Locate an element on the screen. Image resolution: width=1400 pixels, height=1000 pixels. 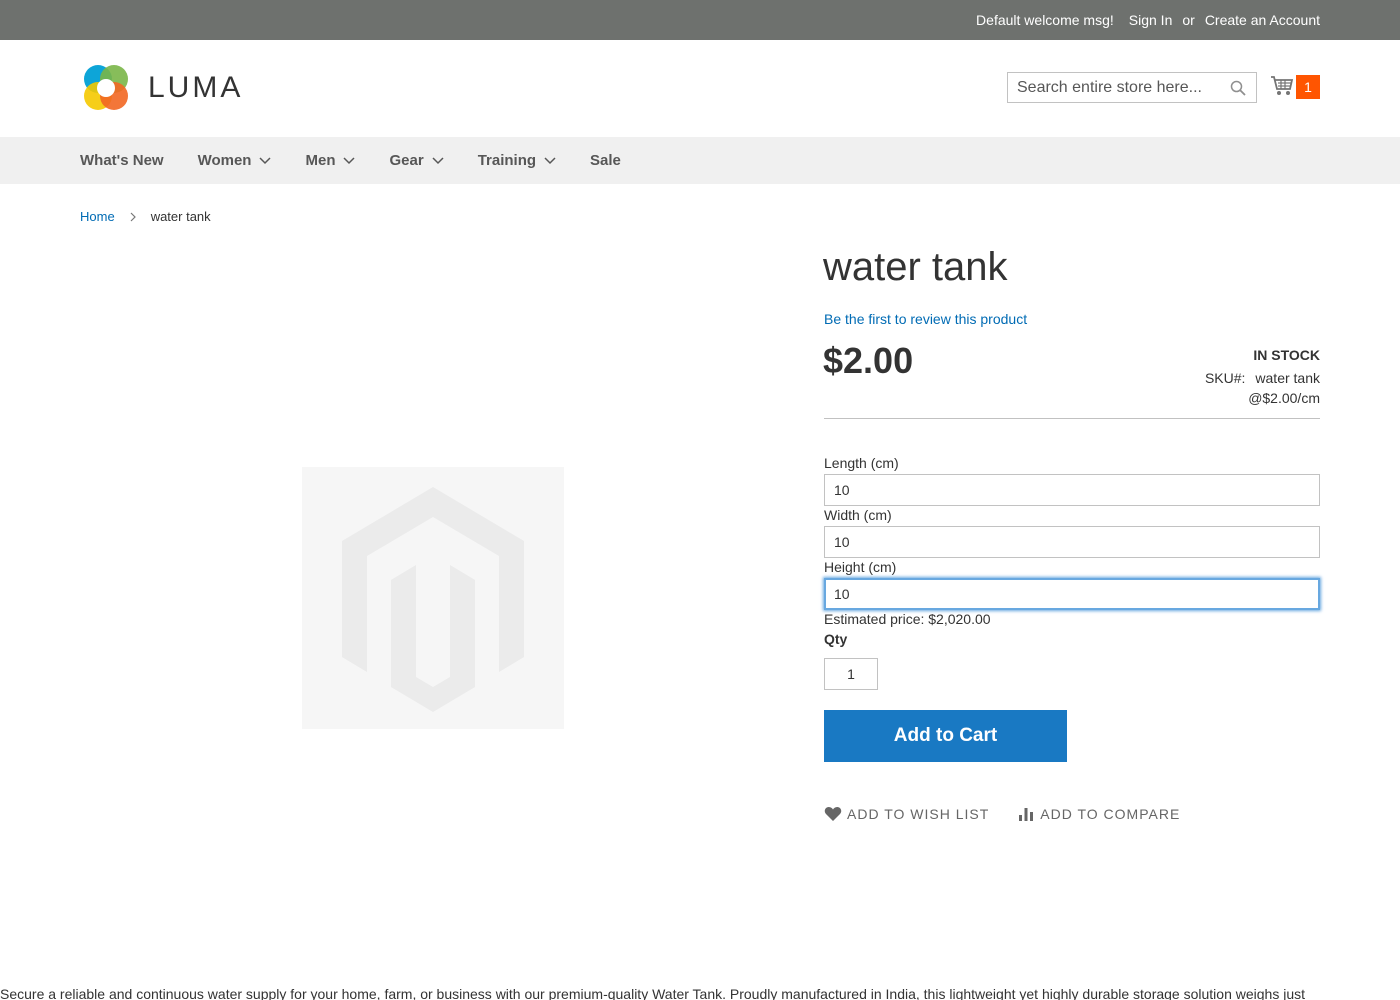
product-image-placeholder is located at coordinates (433, 598).